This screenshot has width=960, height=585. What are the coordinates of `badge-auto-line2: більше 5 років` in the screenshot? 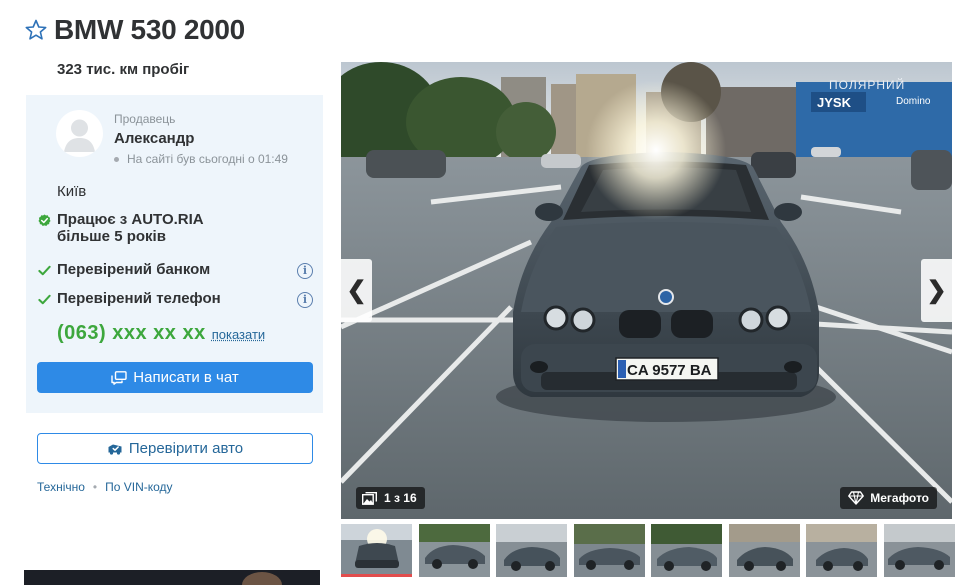 It's located at (111, 236).